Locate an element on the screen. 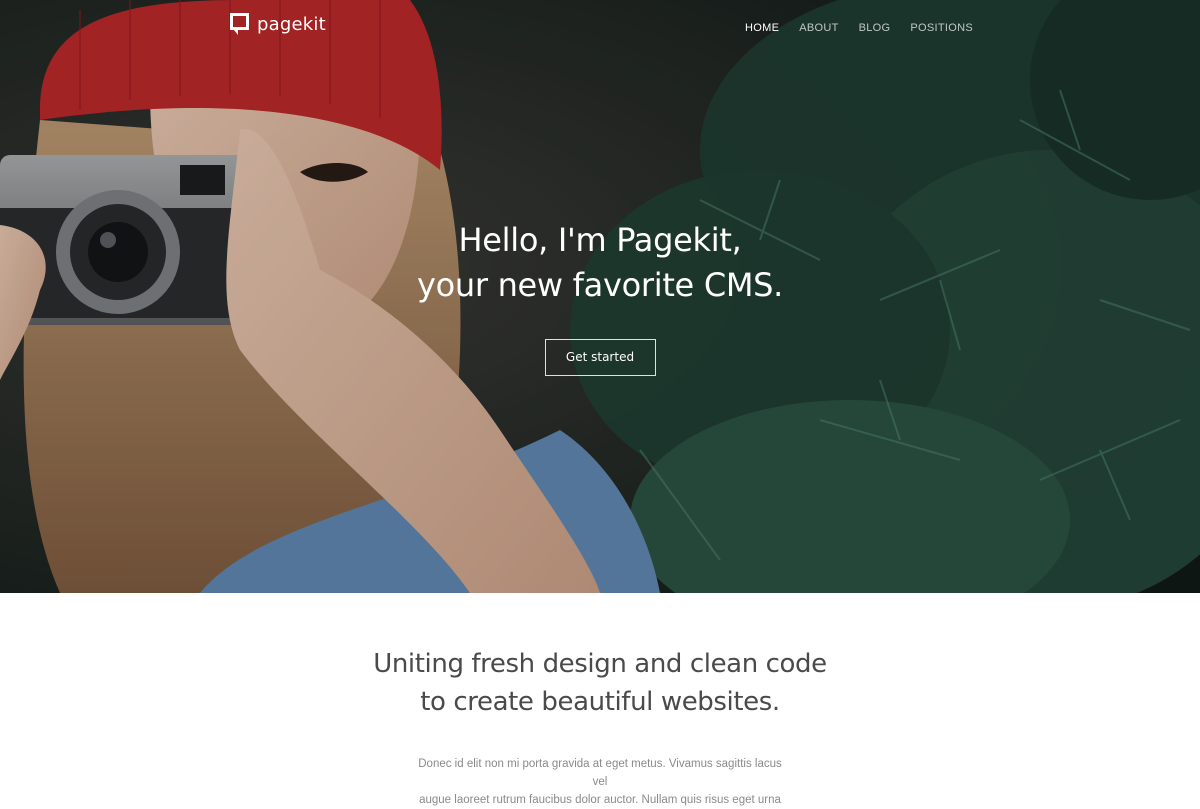  hero-title-line-1: Hello, I'm Pagekit, is located at coordinates (600, 240).